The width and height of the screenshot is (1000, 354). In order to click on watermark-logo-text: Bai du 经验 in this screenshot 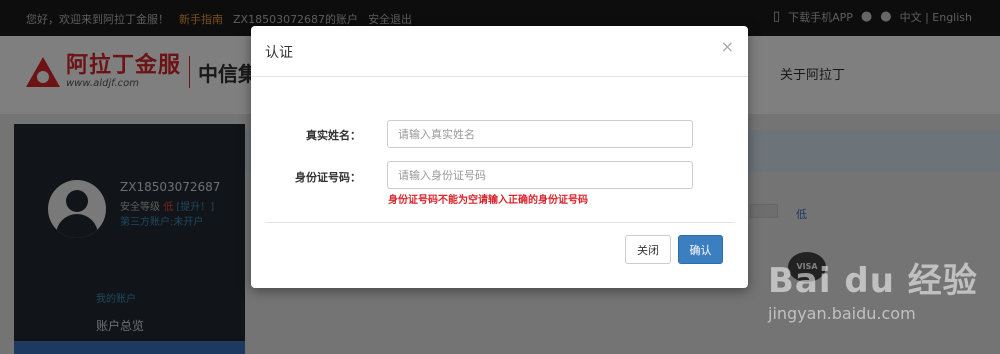, I will do `click(873, 281)`.